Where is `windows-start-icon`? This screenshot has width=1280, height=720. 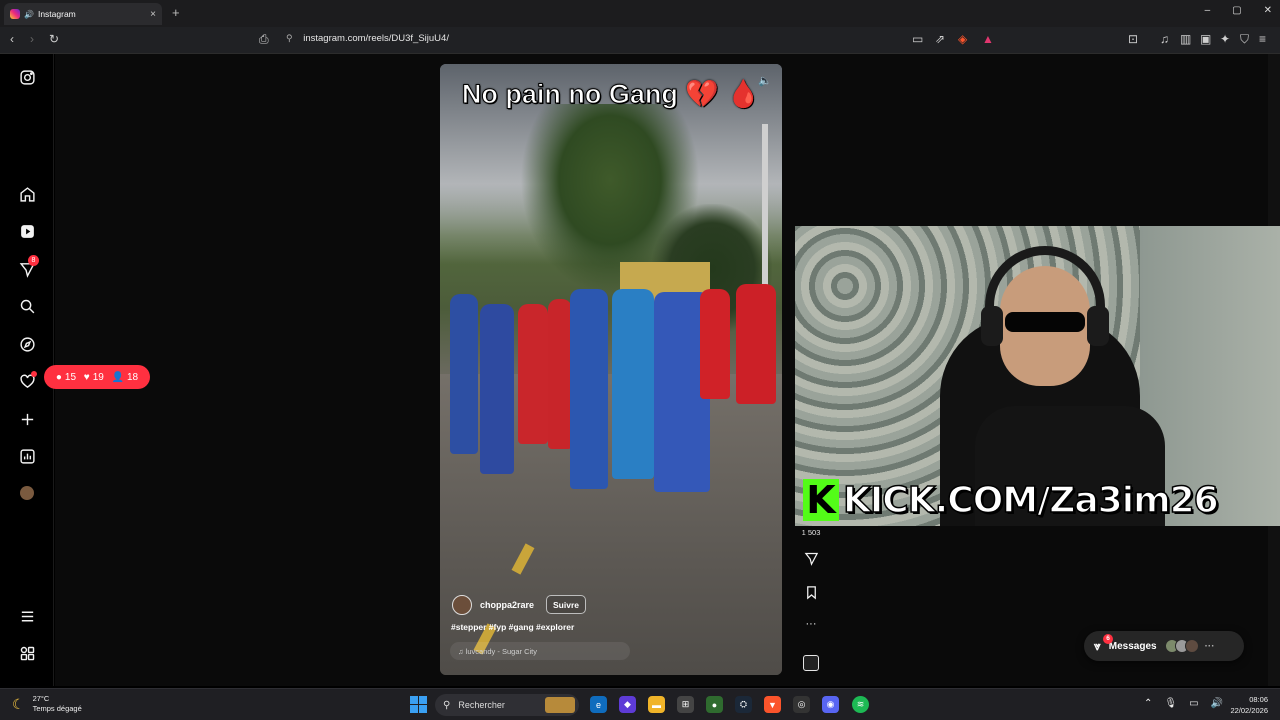
windows-start-icon is located at coordinates (418, 704).